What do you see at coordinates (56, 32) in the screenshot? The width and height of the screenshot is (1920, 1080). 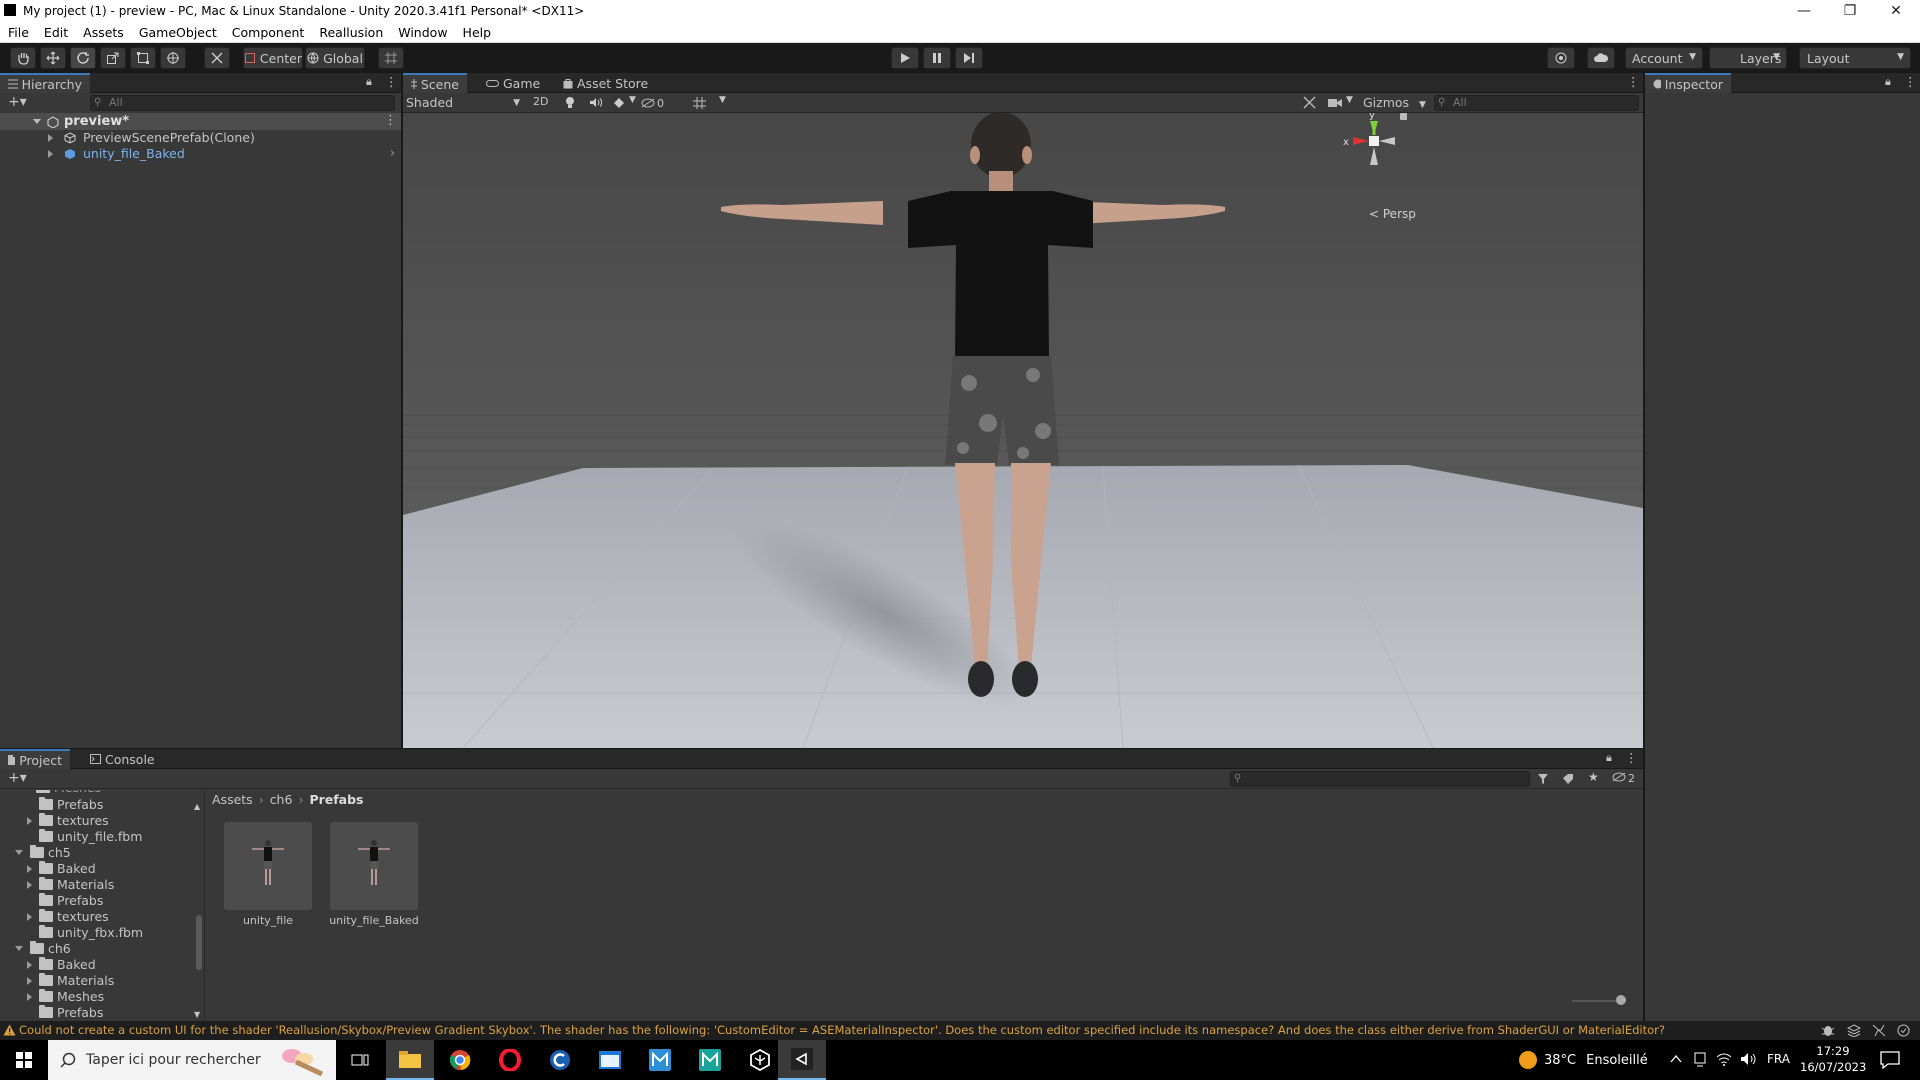 I see `menu-edit: Edit` at bounding box center [56, 32].